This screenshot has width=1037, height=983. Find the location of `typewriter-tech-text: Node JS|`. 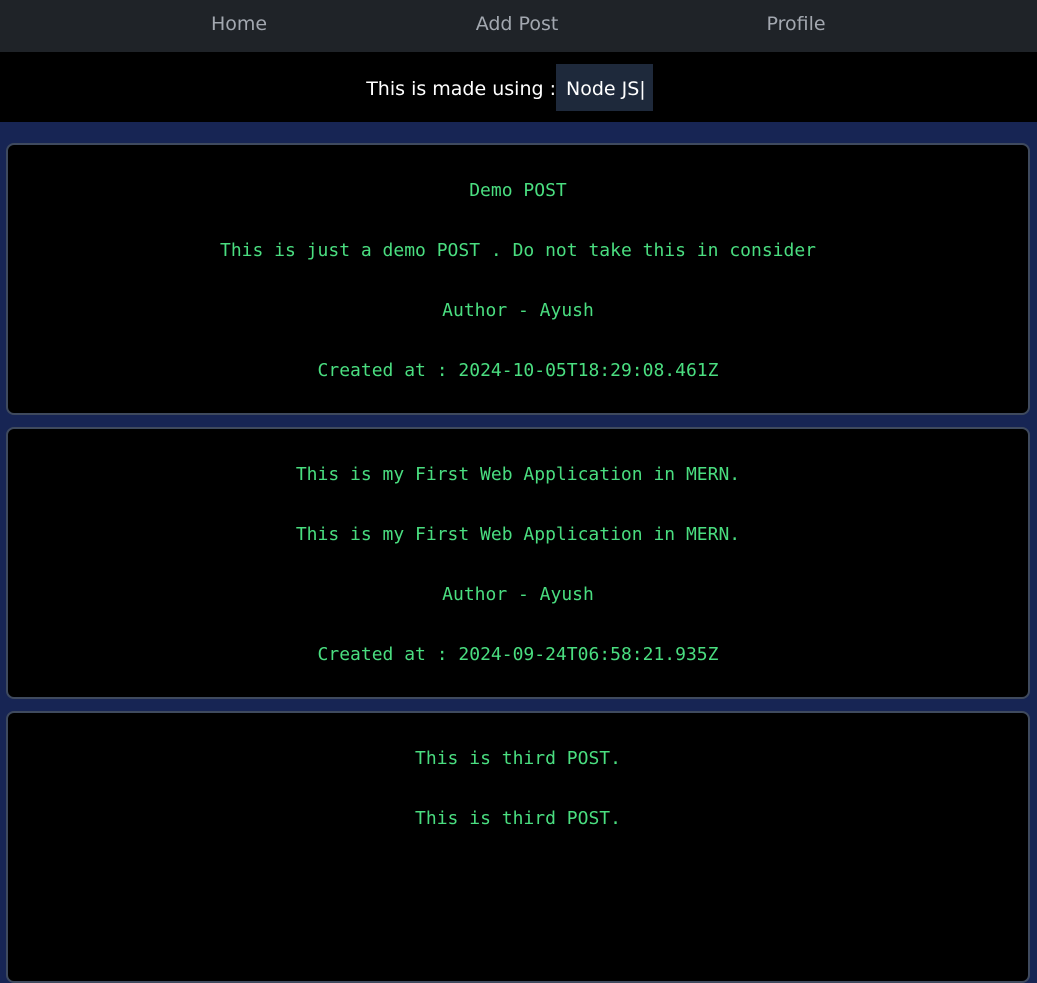

typewriter-tech-text: Node JS| is located at coordinates (604, 87).